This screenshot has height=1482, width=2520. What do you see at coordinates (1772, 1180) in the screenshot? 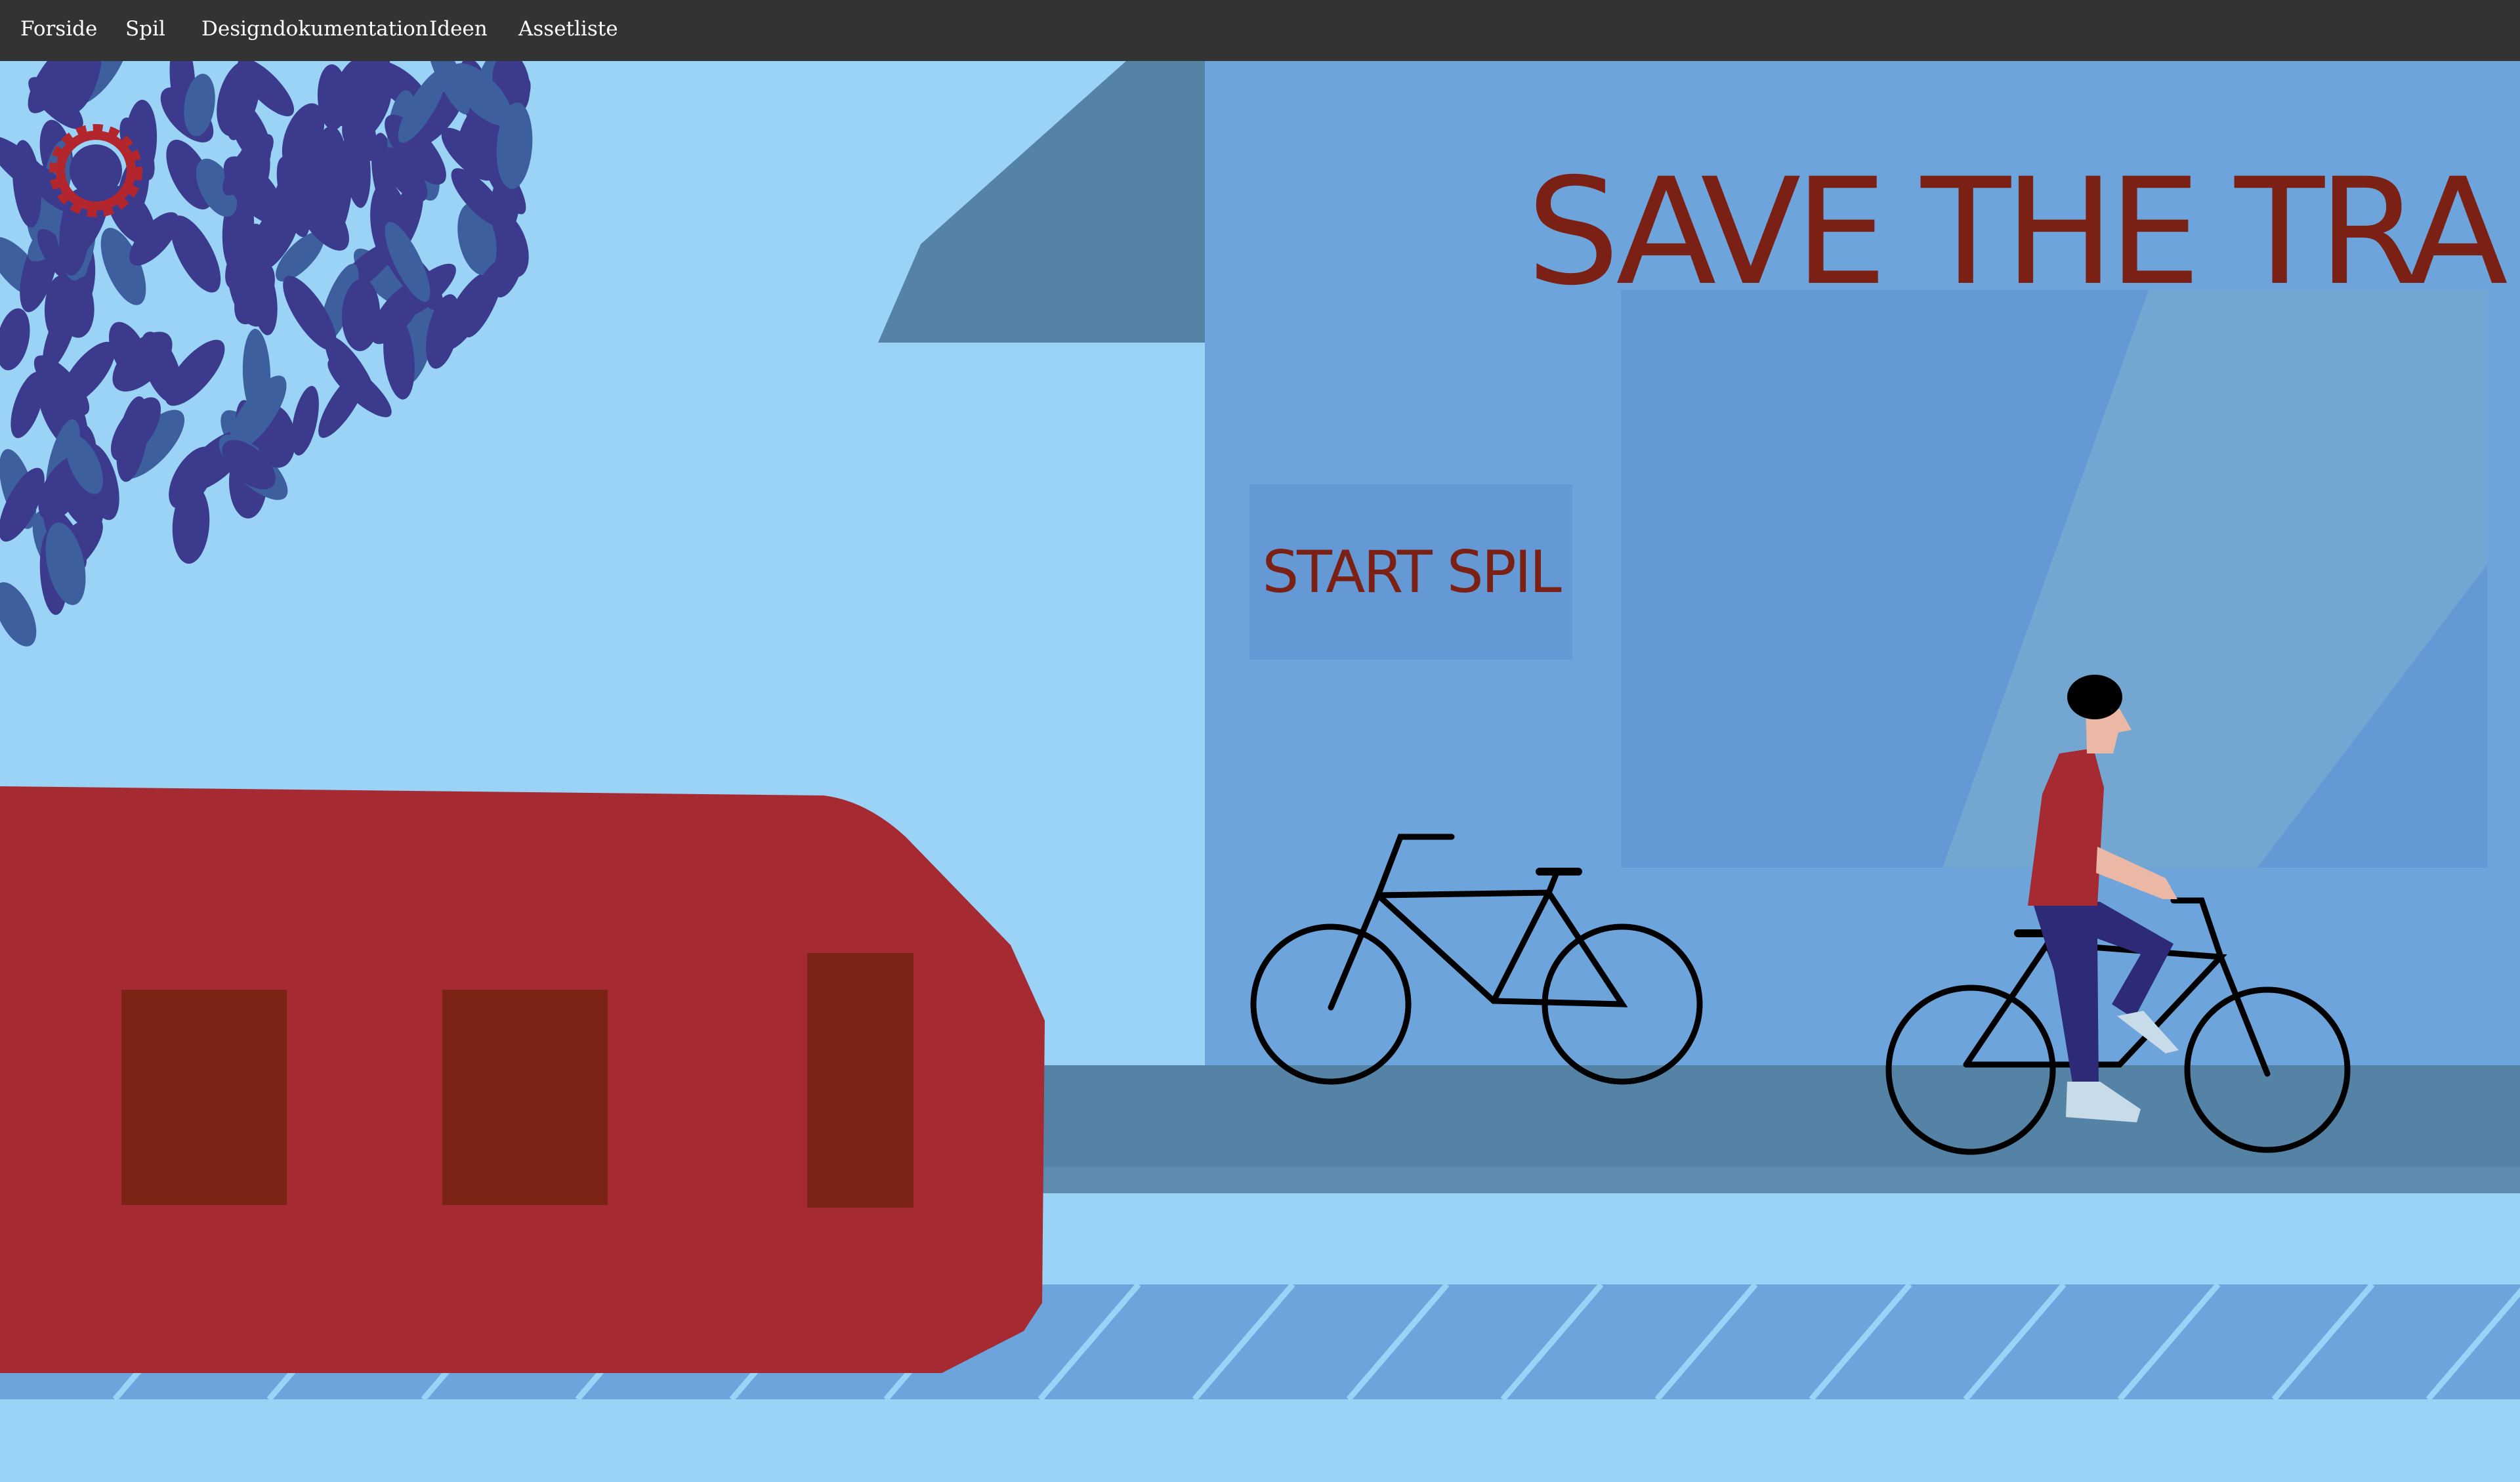
I see `platform-edge` at bounding box center [1772, 1180].